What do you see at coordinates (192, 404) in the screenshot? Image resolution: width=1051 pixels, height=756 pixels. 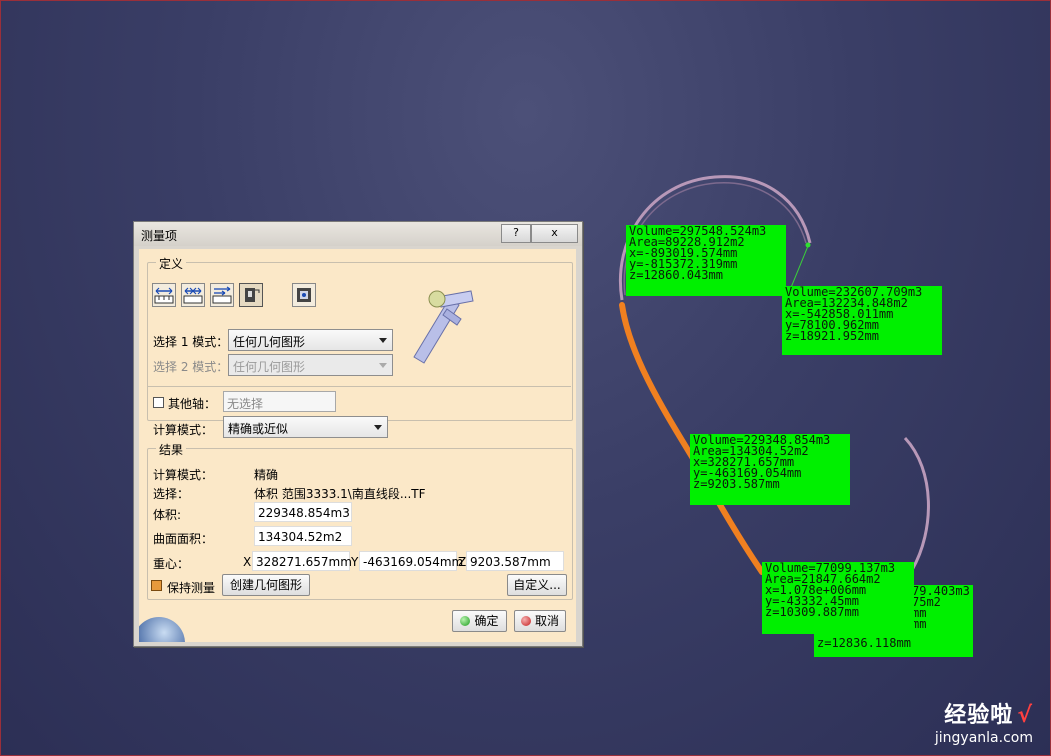 I see `other-axis-label: 其他轴：` at bounding box center [192, 404].